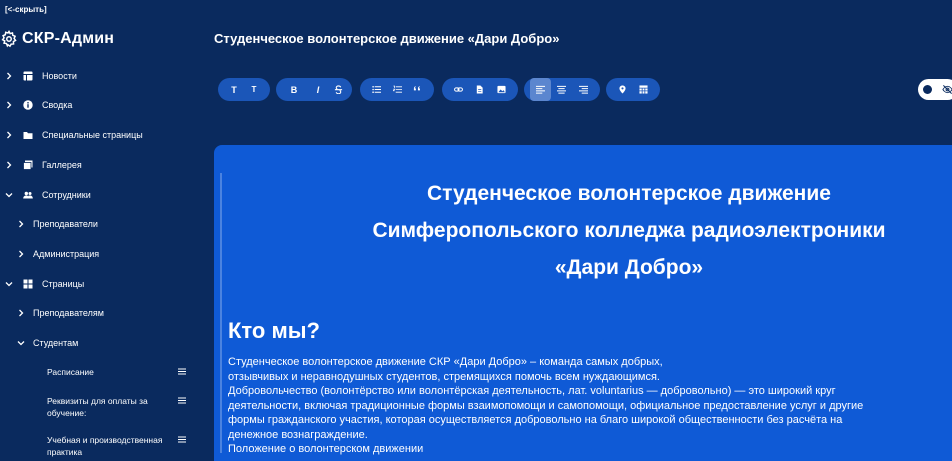 This screenshot has height=461, width=952. What do you see at coordinates (70, 372) in the screenshot?
I see `sidebar-item-label: Расписание` at bounding box center [70, 372].